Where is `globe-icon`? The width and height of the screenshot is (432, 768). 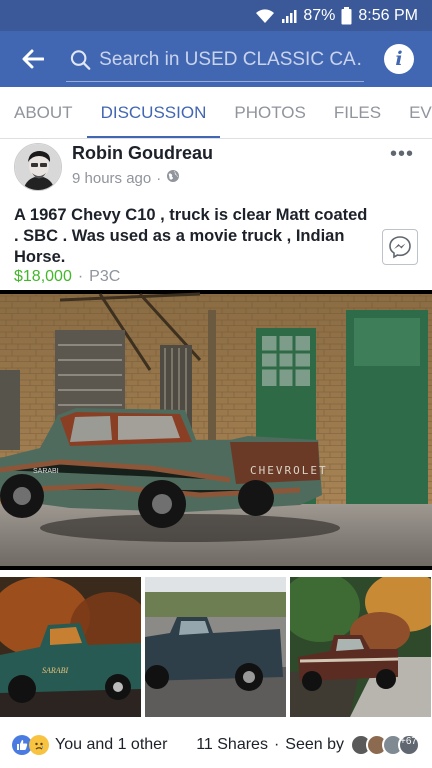
globe-icon is located at coordinates (173, 178).